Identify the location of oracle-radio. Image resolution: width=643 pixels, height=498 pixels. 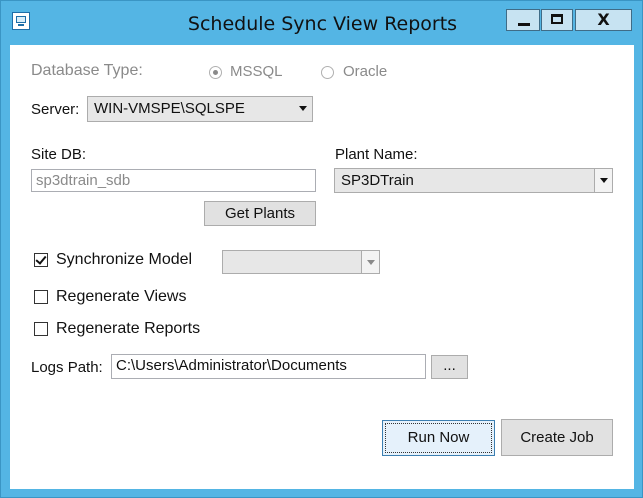
(327, 72).